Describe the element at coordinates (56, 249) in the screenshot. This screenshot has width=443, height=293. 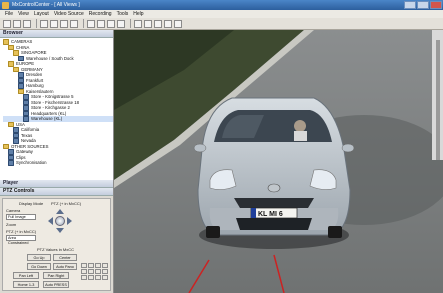
I see `ptz-values-label: PTZ Values in MxCC` at that location.